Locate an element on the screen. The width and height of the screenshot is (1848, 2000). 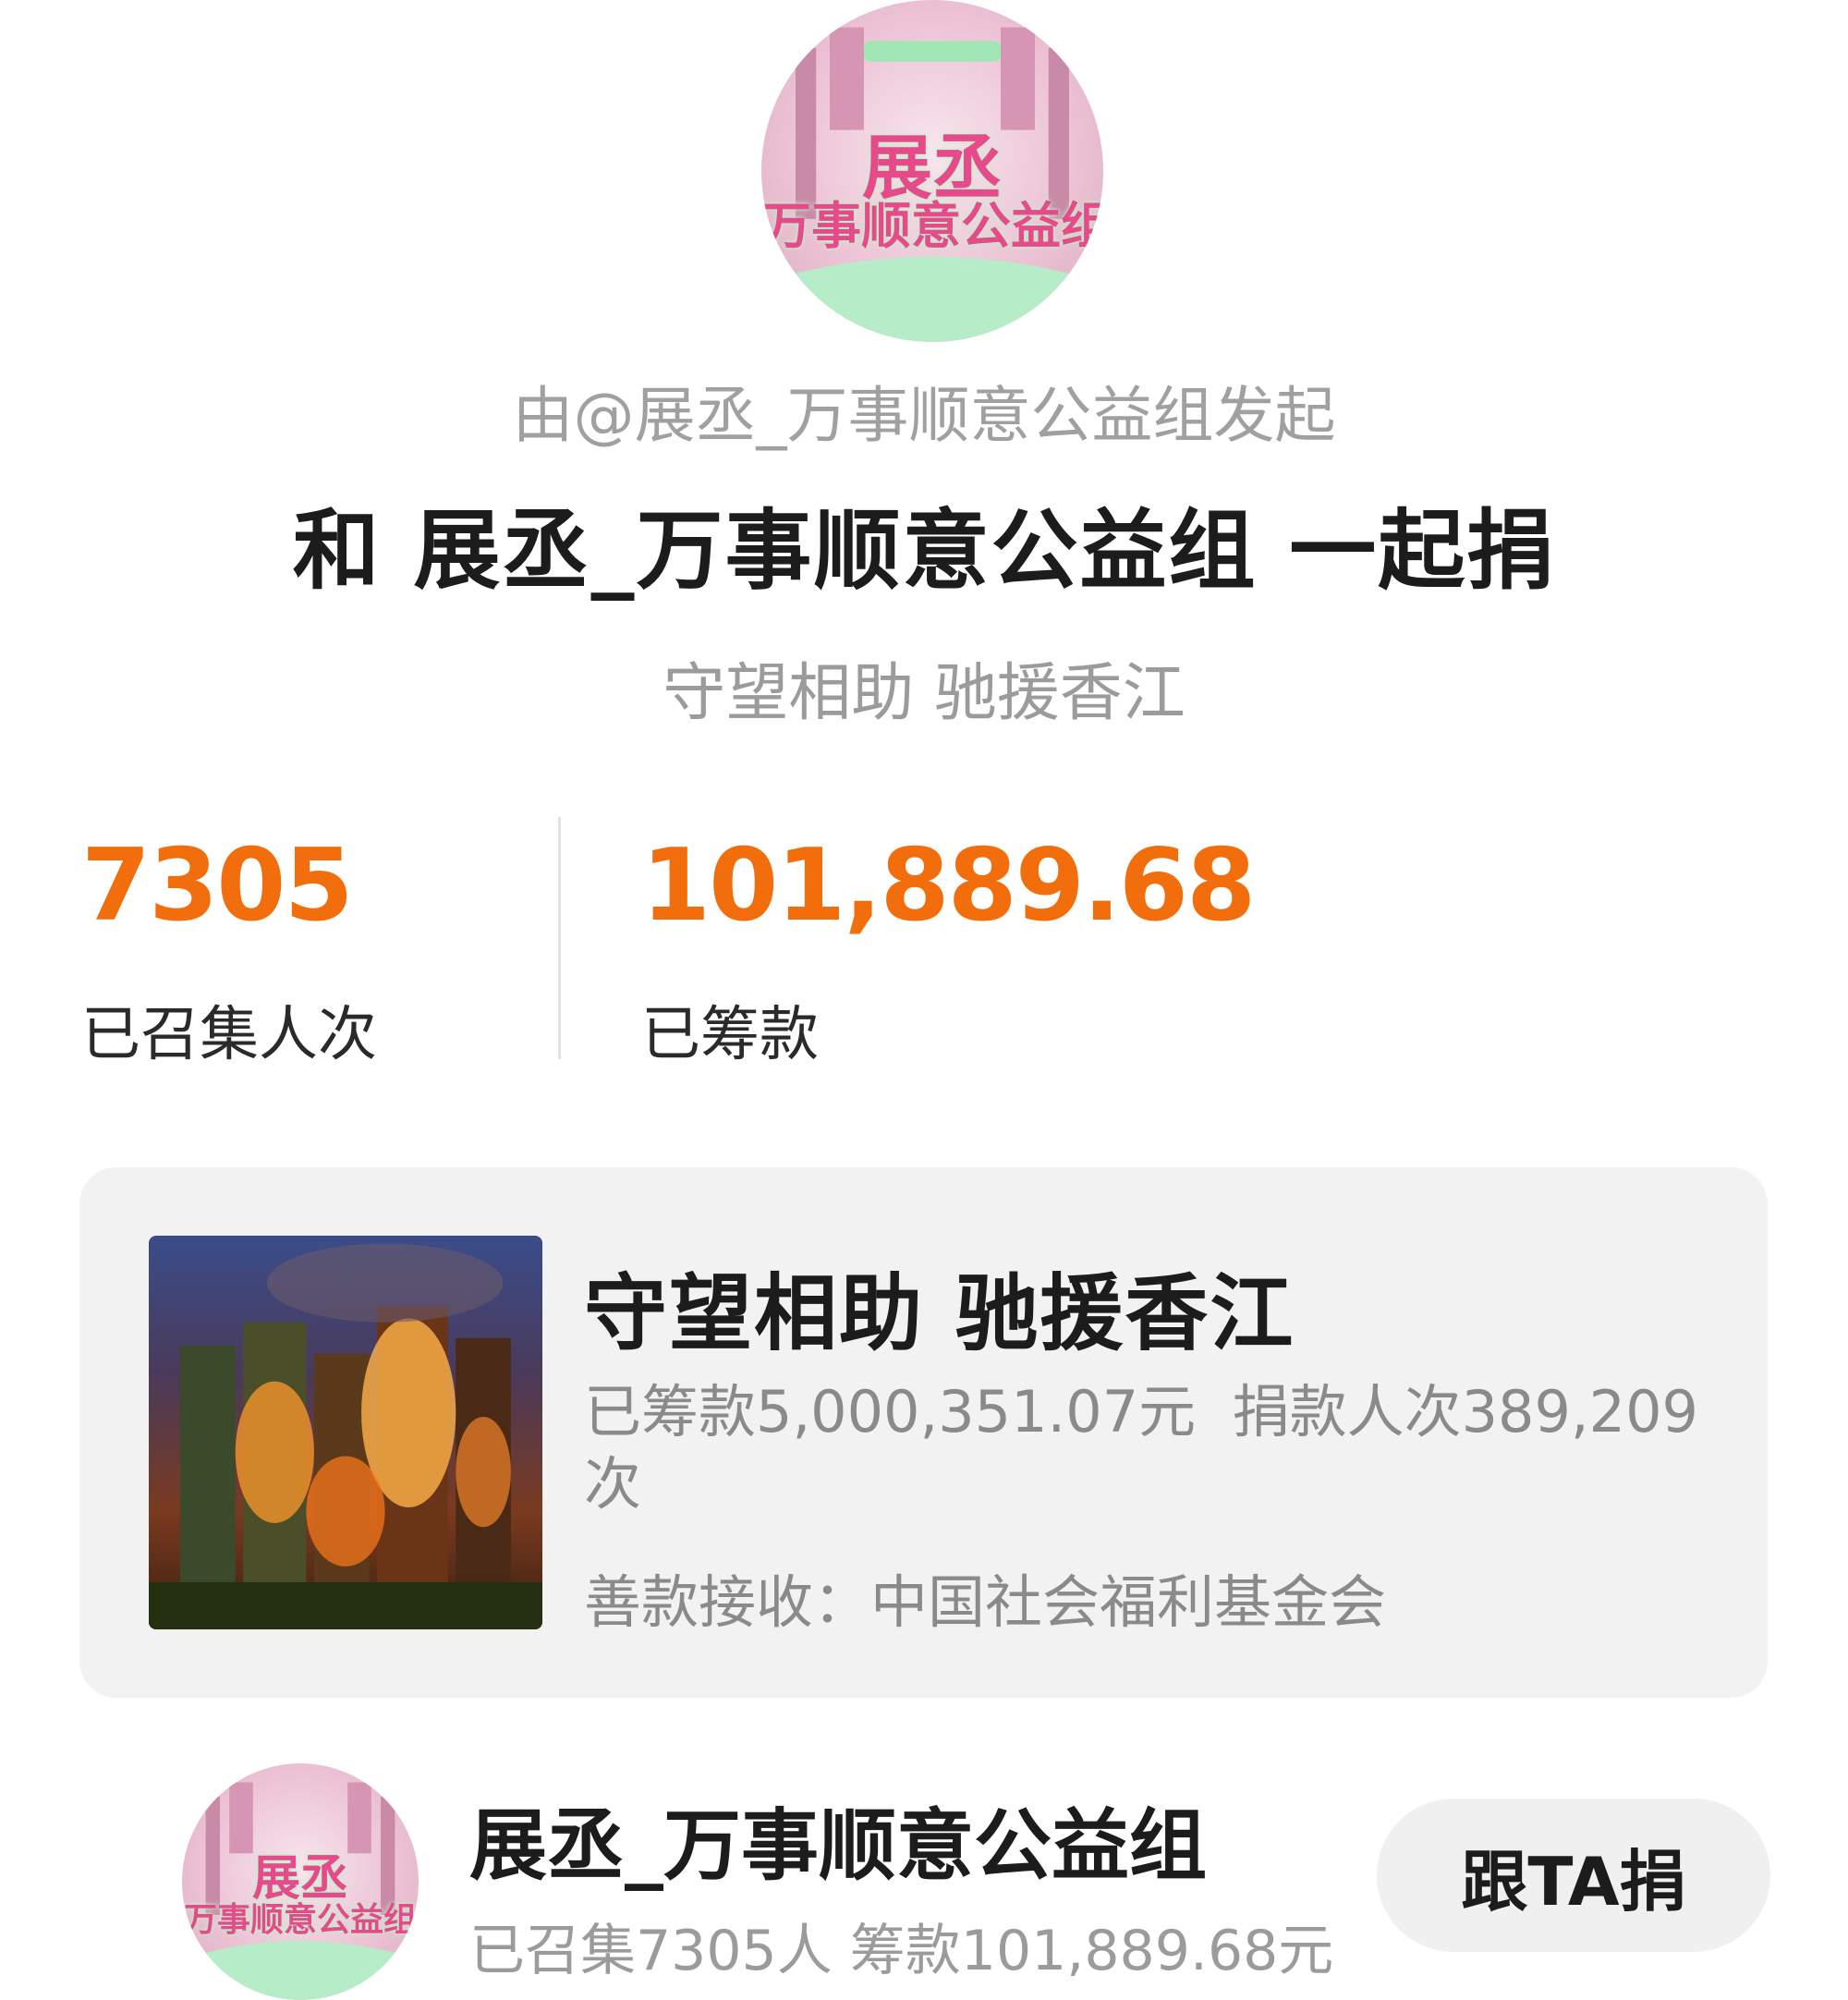
project-title: 守望相助 驰援香江 is located at coordinates (939, 1314).